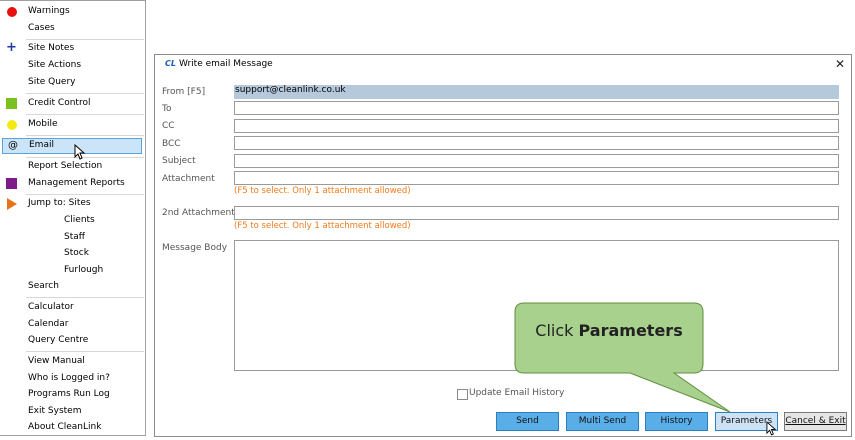  I want to click on menu-item-label: Management Reports, so click(76, 183).